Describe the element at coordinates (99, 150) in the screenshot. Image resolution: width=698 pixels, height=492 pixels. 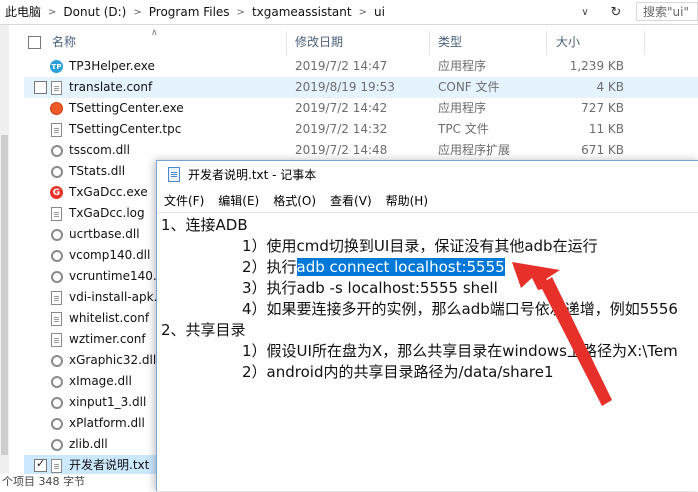
I see `file-name: tsscom.dll` at that location.